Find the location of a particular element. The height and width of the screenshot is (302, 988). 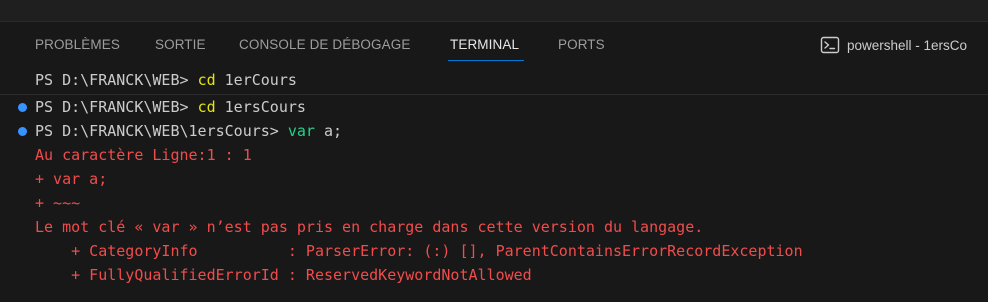

tab-terminal: TERMINAL is located at coordinates (484, 44).